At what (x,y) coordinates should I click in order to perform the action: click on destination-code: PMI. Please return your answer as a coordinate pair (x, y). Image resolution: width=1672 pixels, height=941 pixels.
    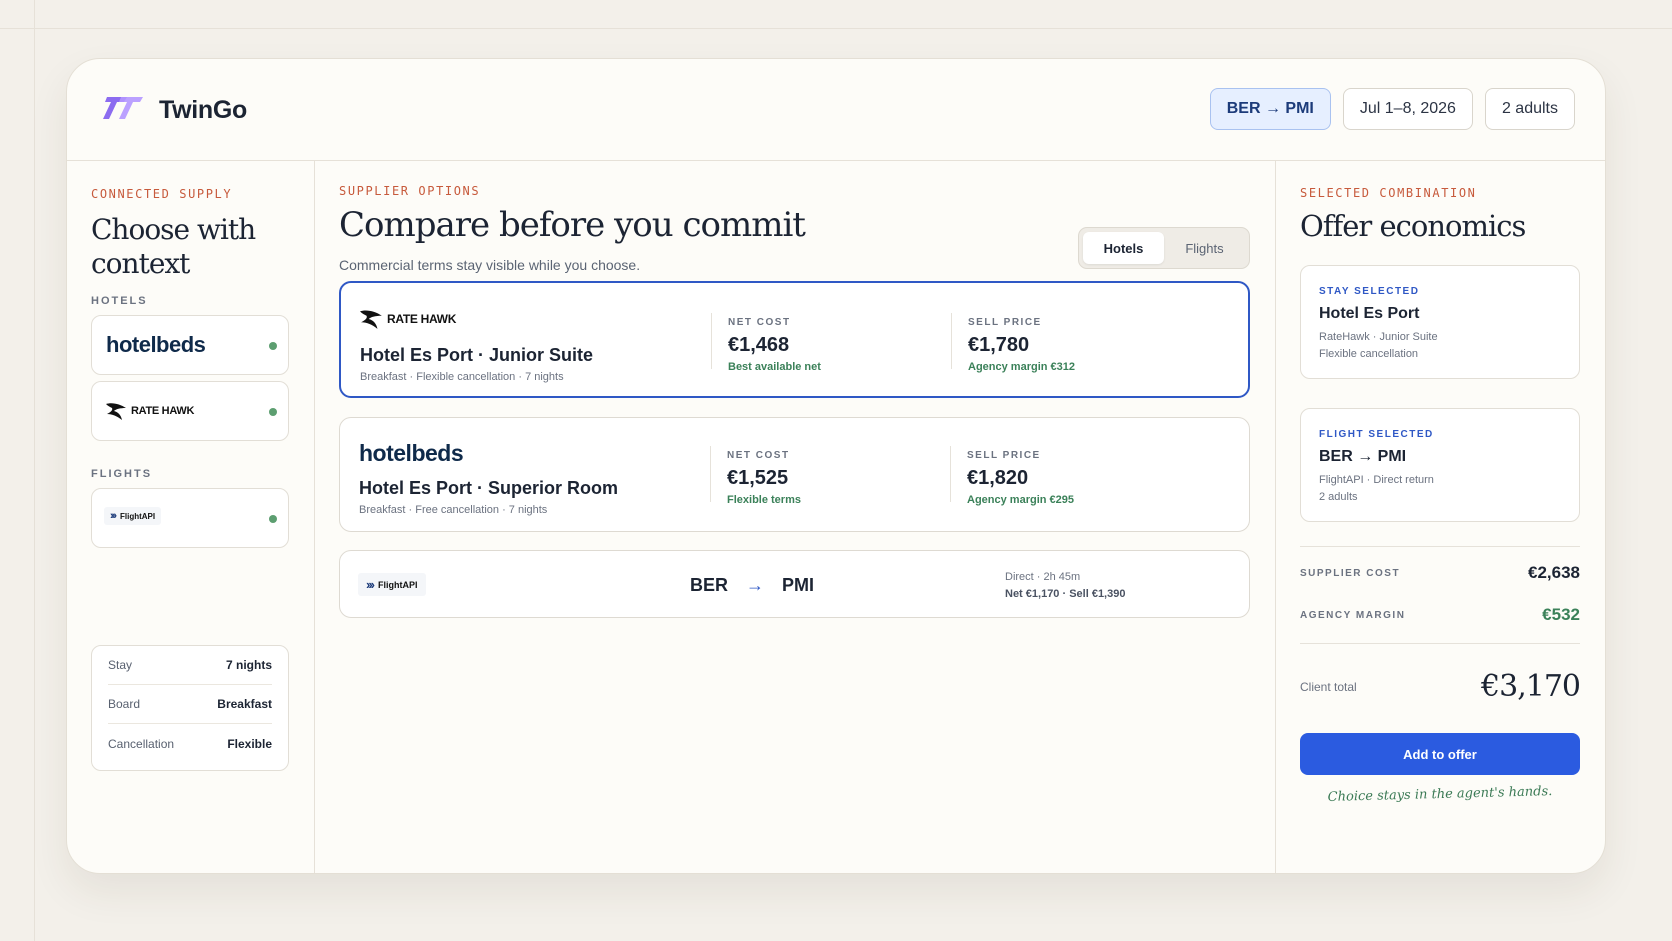
    Looking at the image, I should click on (798, 585).